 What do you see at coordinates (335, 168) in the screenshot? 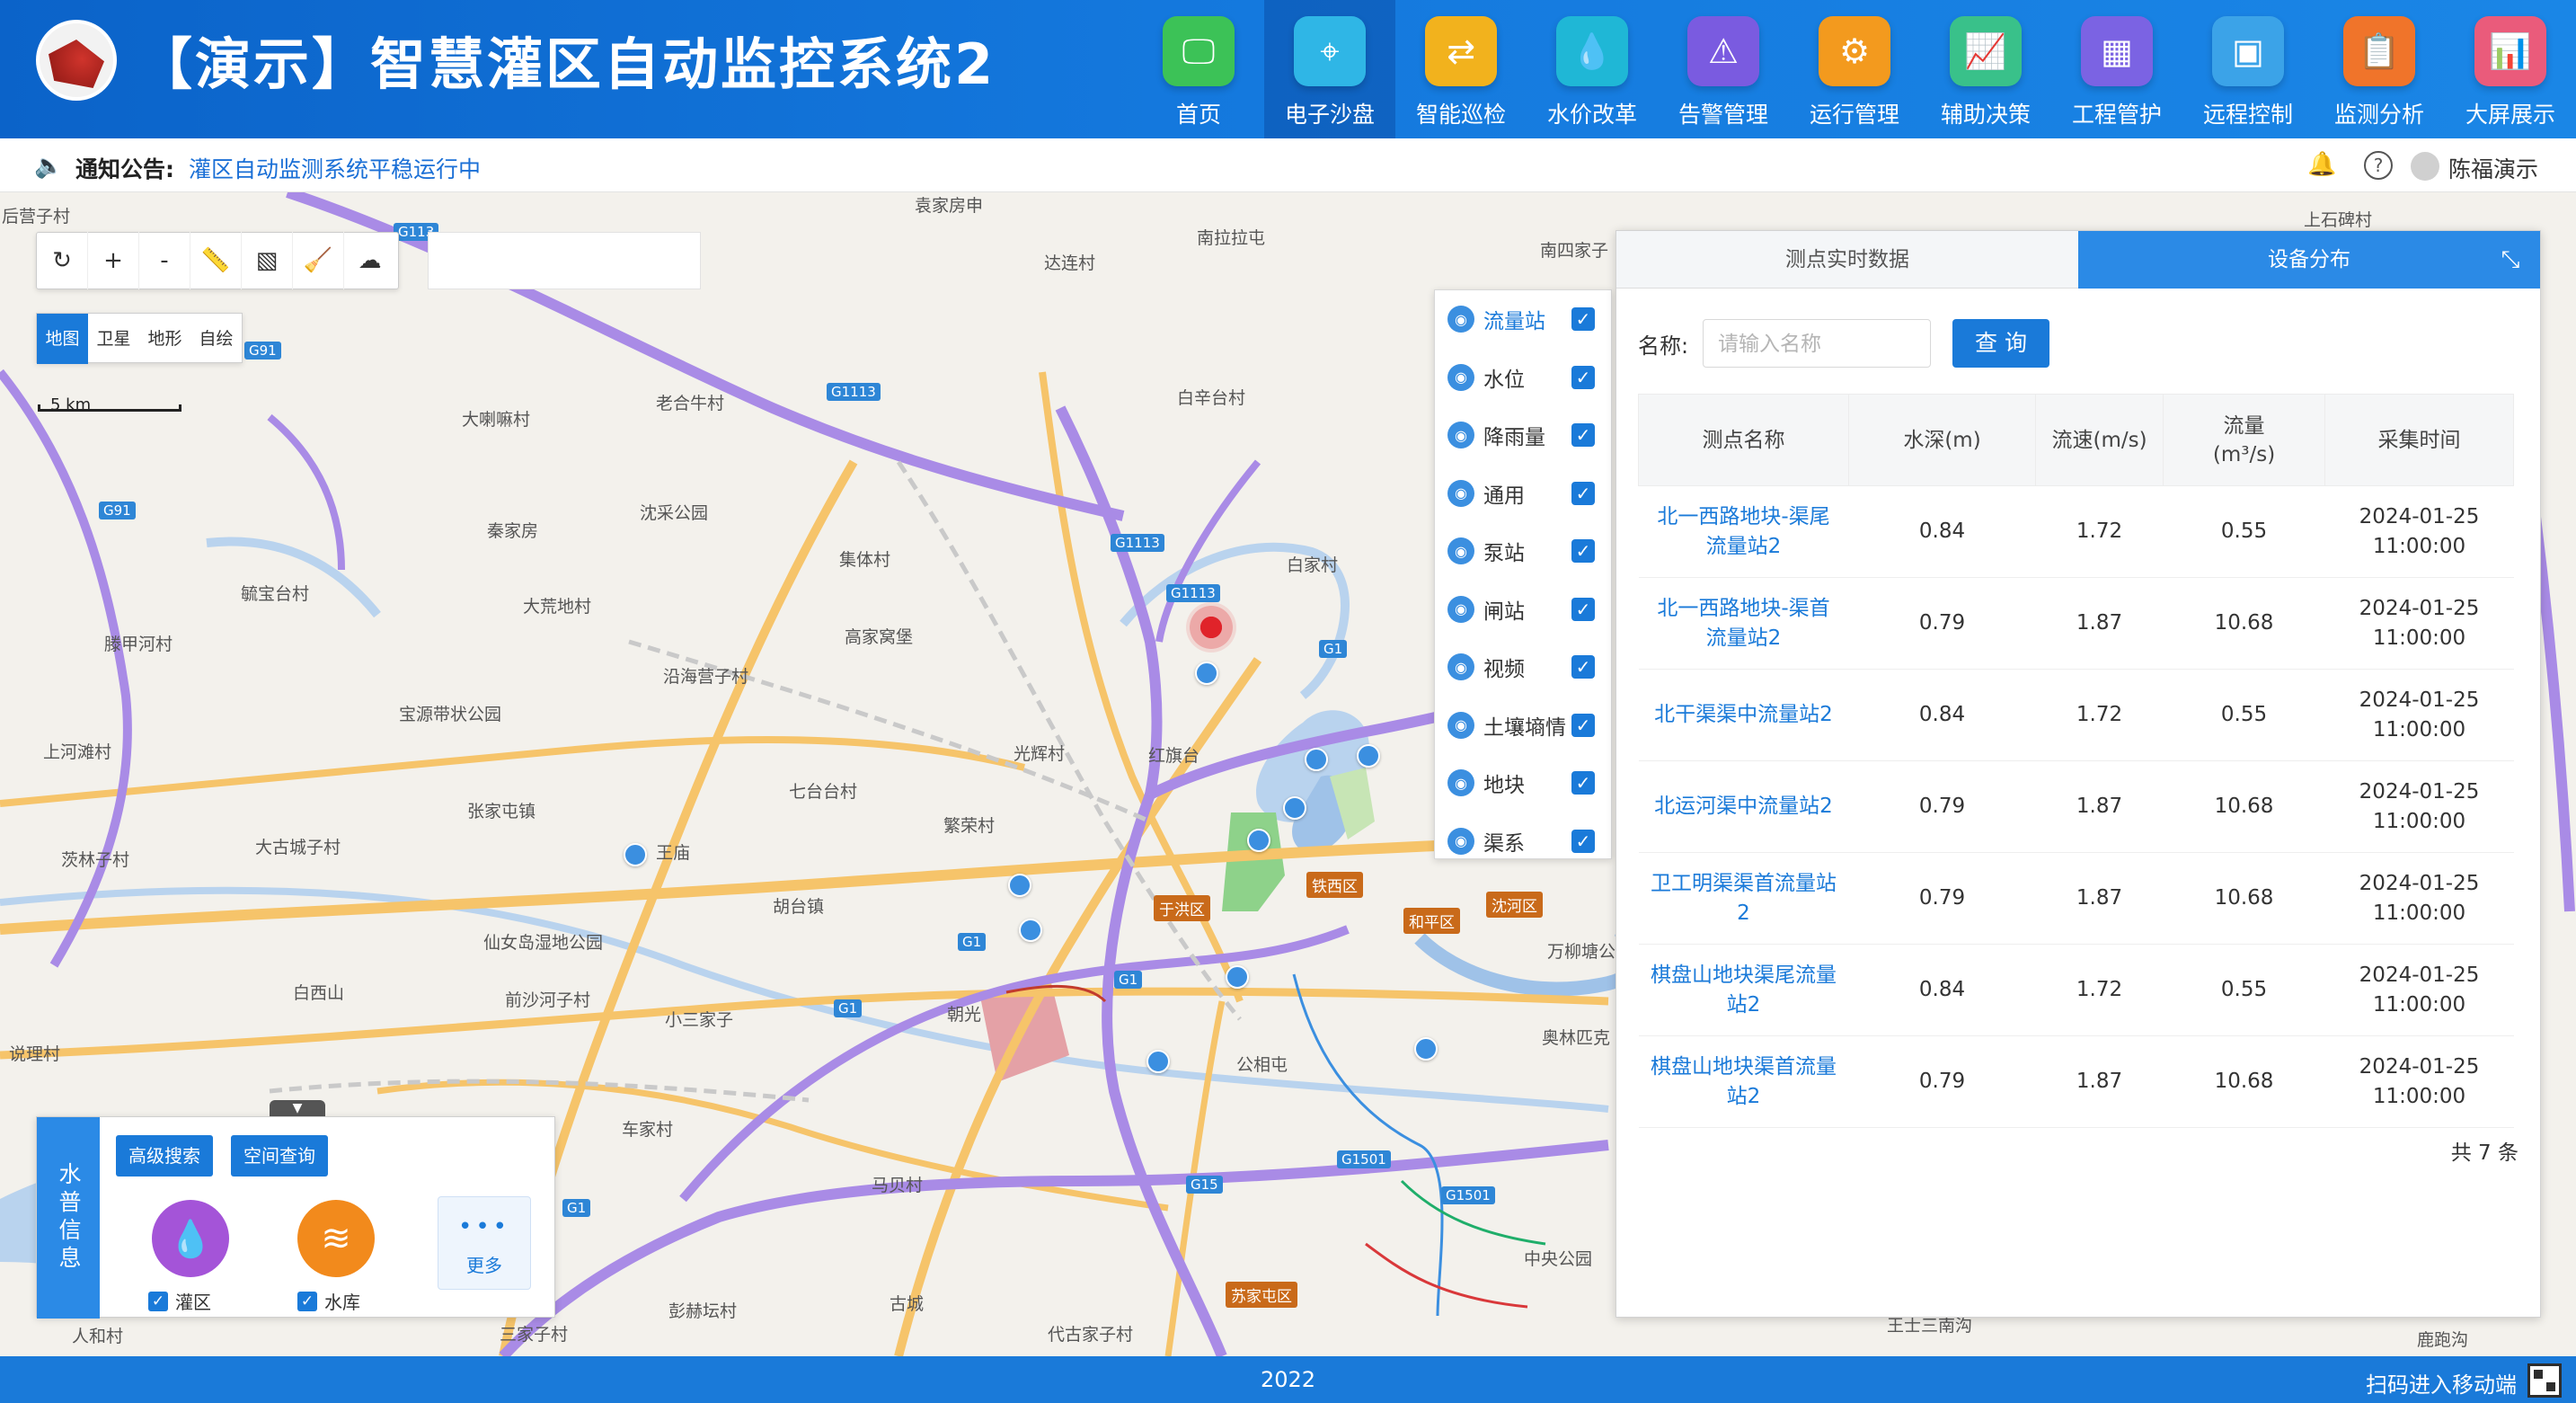
I see `notice-text: 灌区自动监测系统平稳运行中` at bounding box center [335, 168].